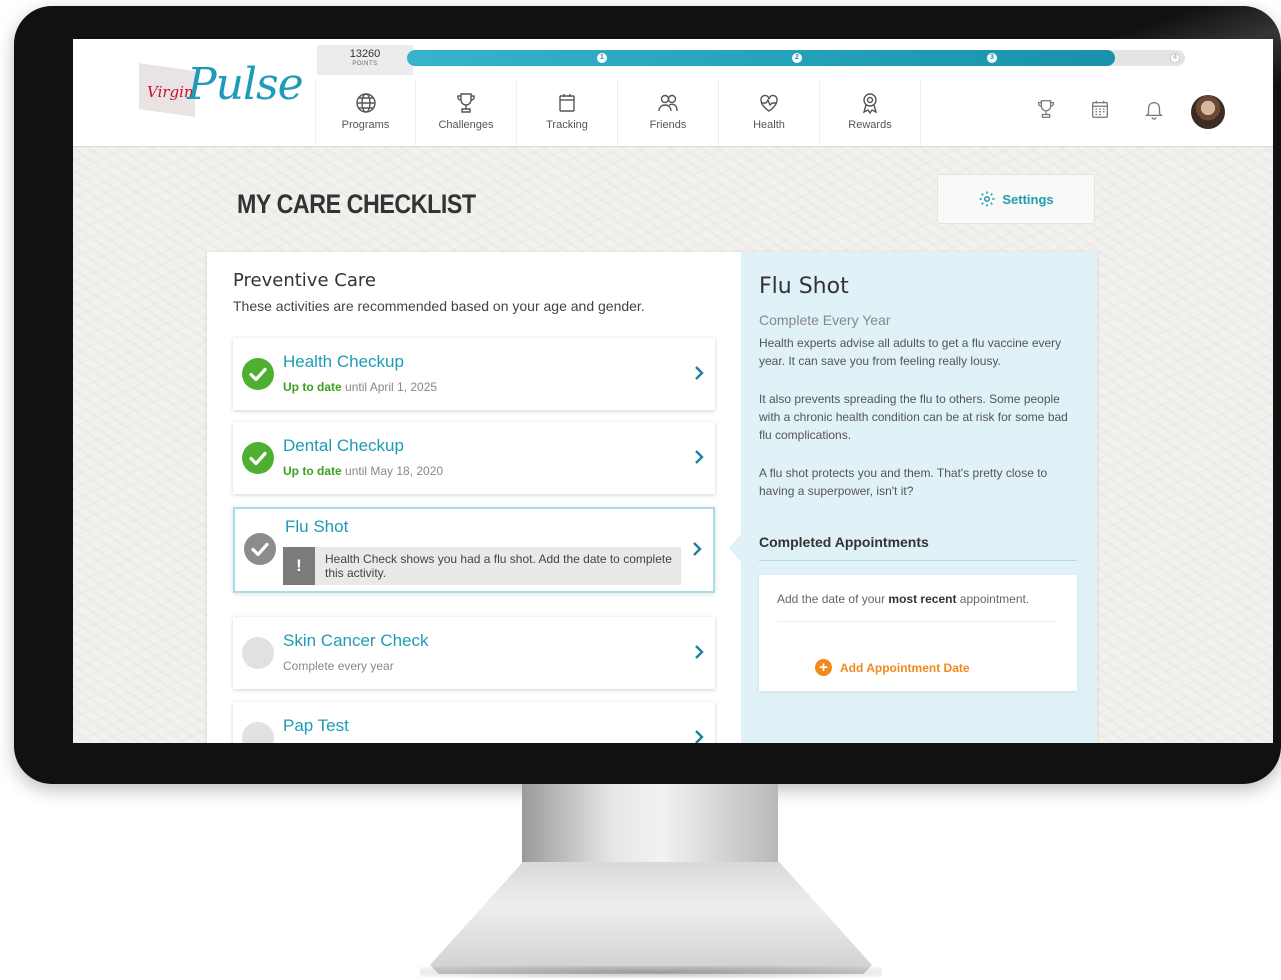  I want to click on settings-button: Settings, so click(1016, 199).